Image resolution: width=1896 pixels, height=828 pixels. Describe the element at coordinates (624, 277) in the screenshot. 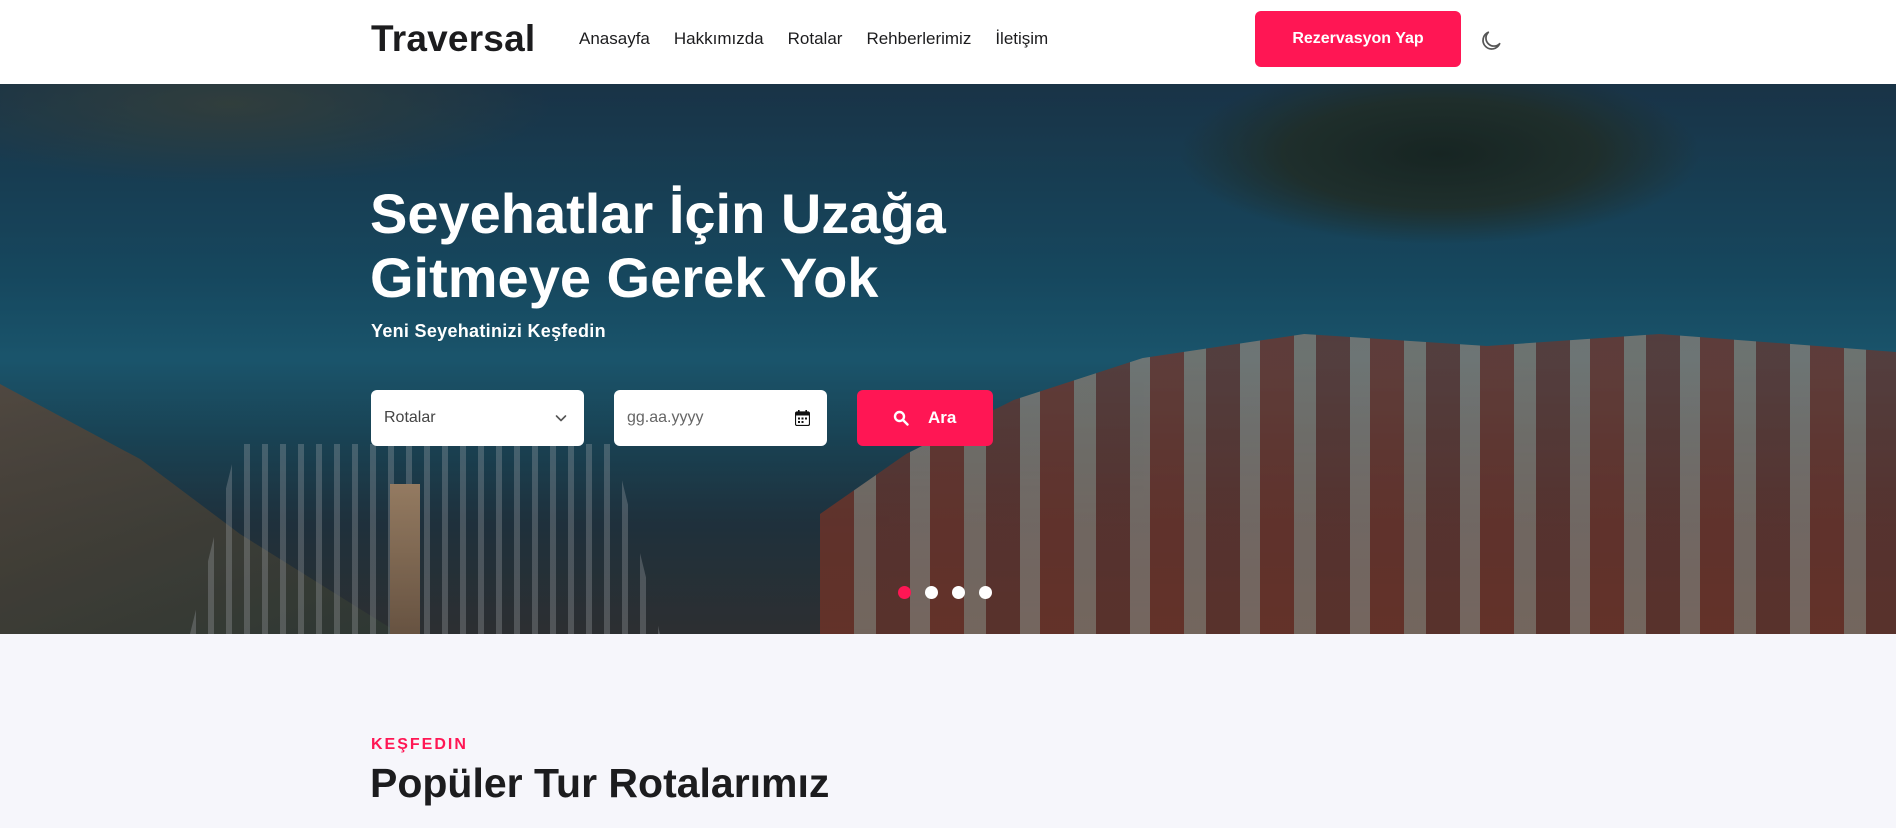

I see `hero-title-line-2: Gitmeye Gerek Yok` at that location.